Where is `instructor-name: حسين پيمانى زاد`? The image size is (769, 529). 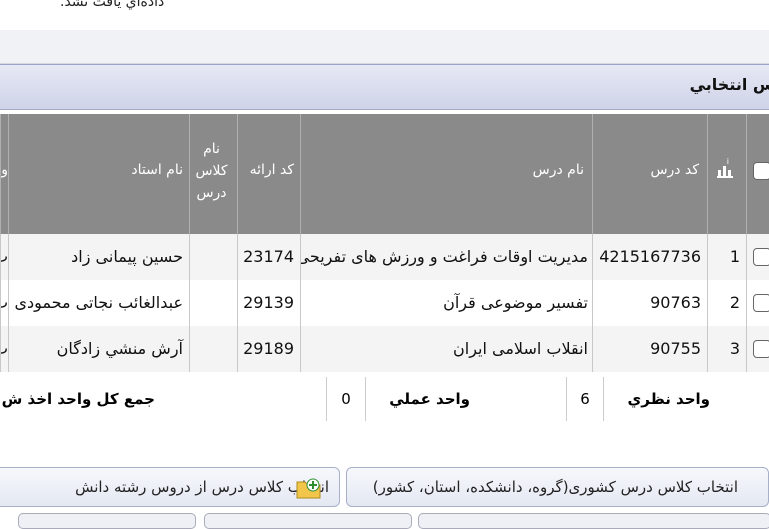 instructor-name: حسين پيمانى زاد is located at coordinates (98, 257).